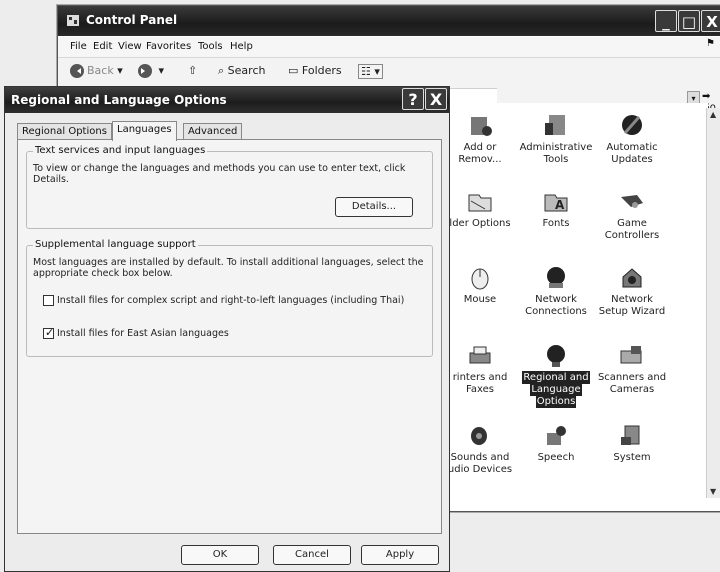  Describe the element at coordinates (632, 139) in the screenshot. I see `automatic-updates-item: Automatic Updates` at that location.